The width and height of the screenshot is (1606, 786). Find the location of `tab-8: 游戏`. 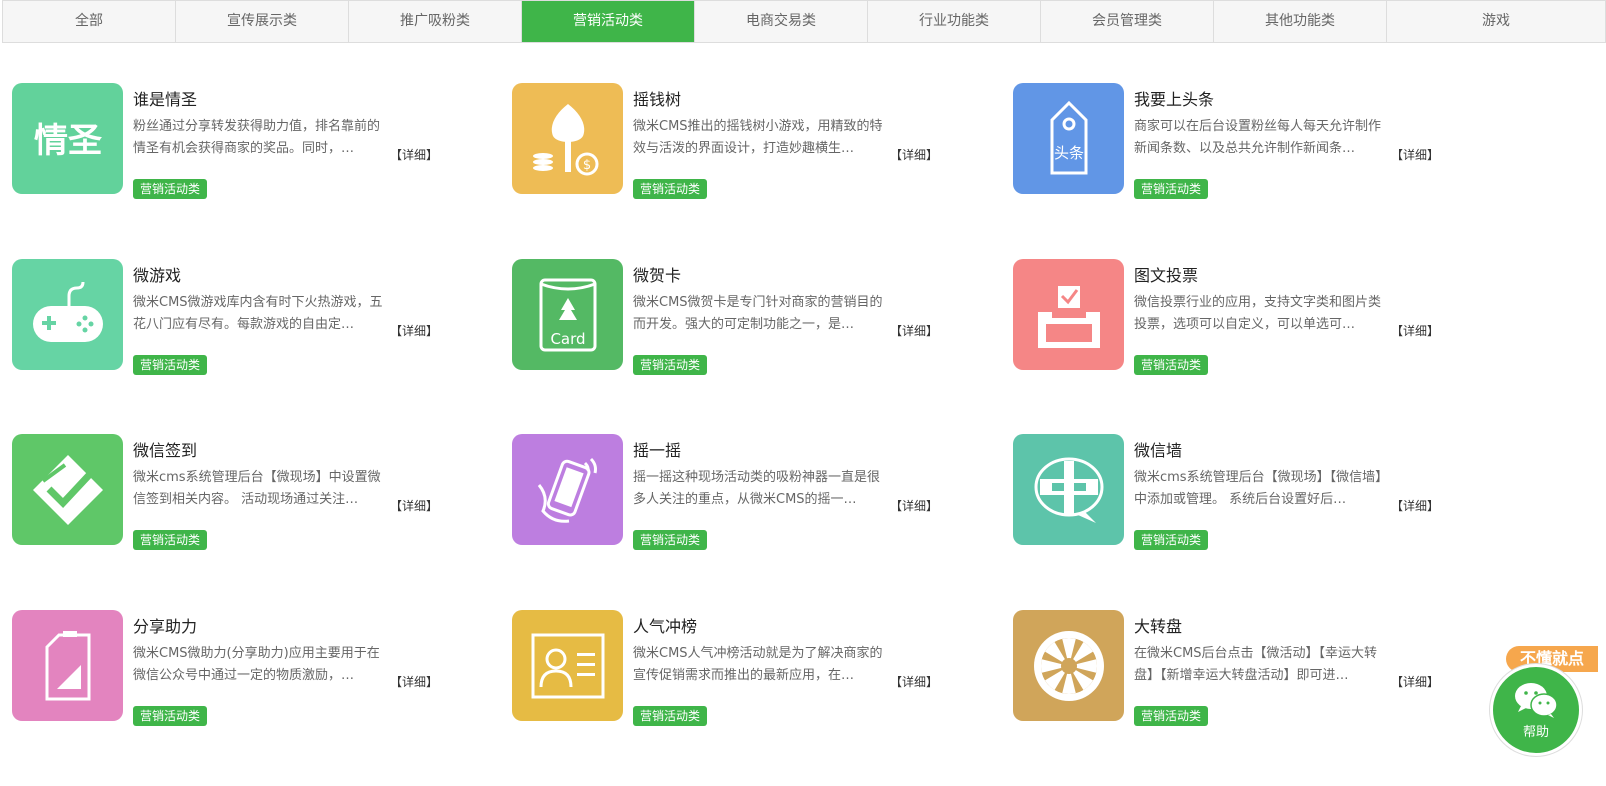

tab-8: 游戏 is located at coordinates (1496, 21).